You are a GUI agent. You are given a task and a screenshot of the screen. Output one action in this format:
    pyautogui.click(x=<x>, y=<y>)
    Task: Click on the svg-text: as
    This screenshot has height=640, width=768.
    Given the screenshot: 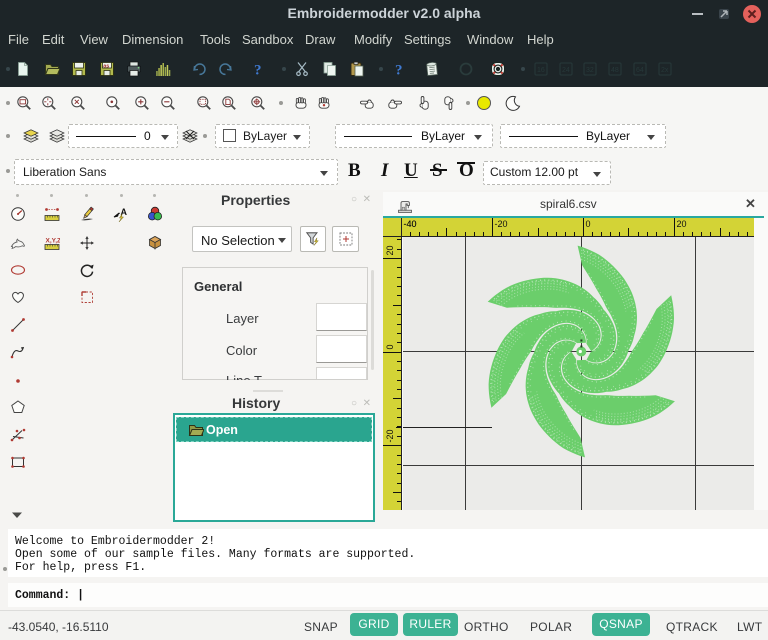 What is the action you would take?
    pyautogui.click(x=106, y=66)
    